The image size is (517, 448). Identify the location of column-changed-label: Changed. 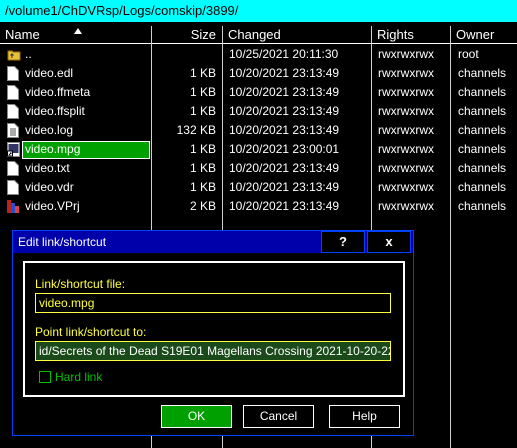
(254, 34).